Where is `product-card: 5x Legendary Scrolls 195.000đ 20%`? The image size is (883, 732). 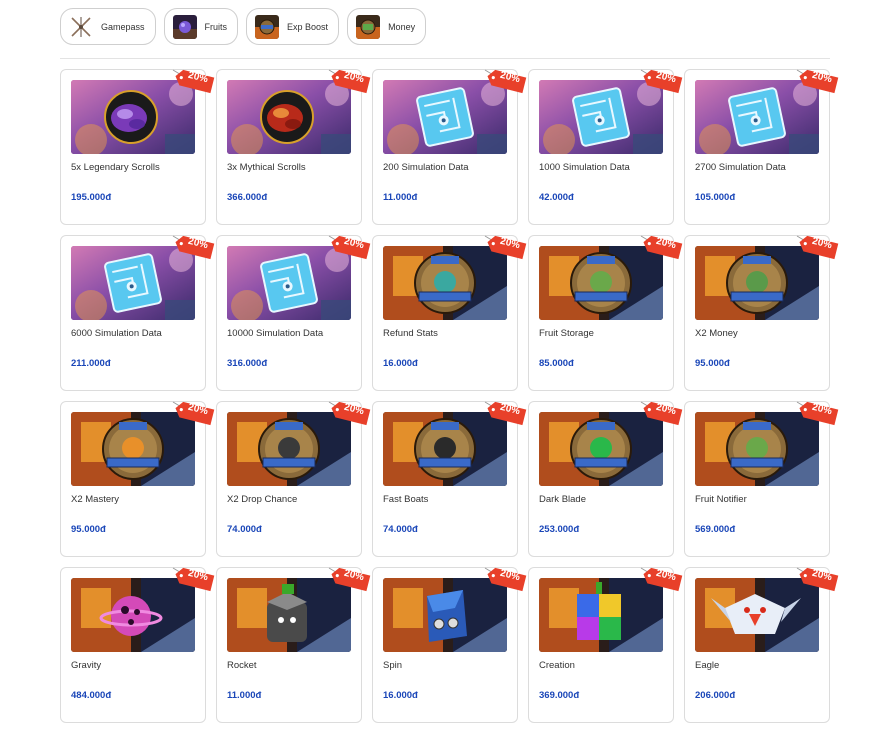
product-card: 5x Legendary Scrolls 195.000đ 20% is located at coordinates (137, 147).